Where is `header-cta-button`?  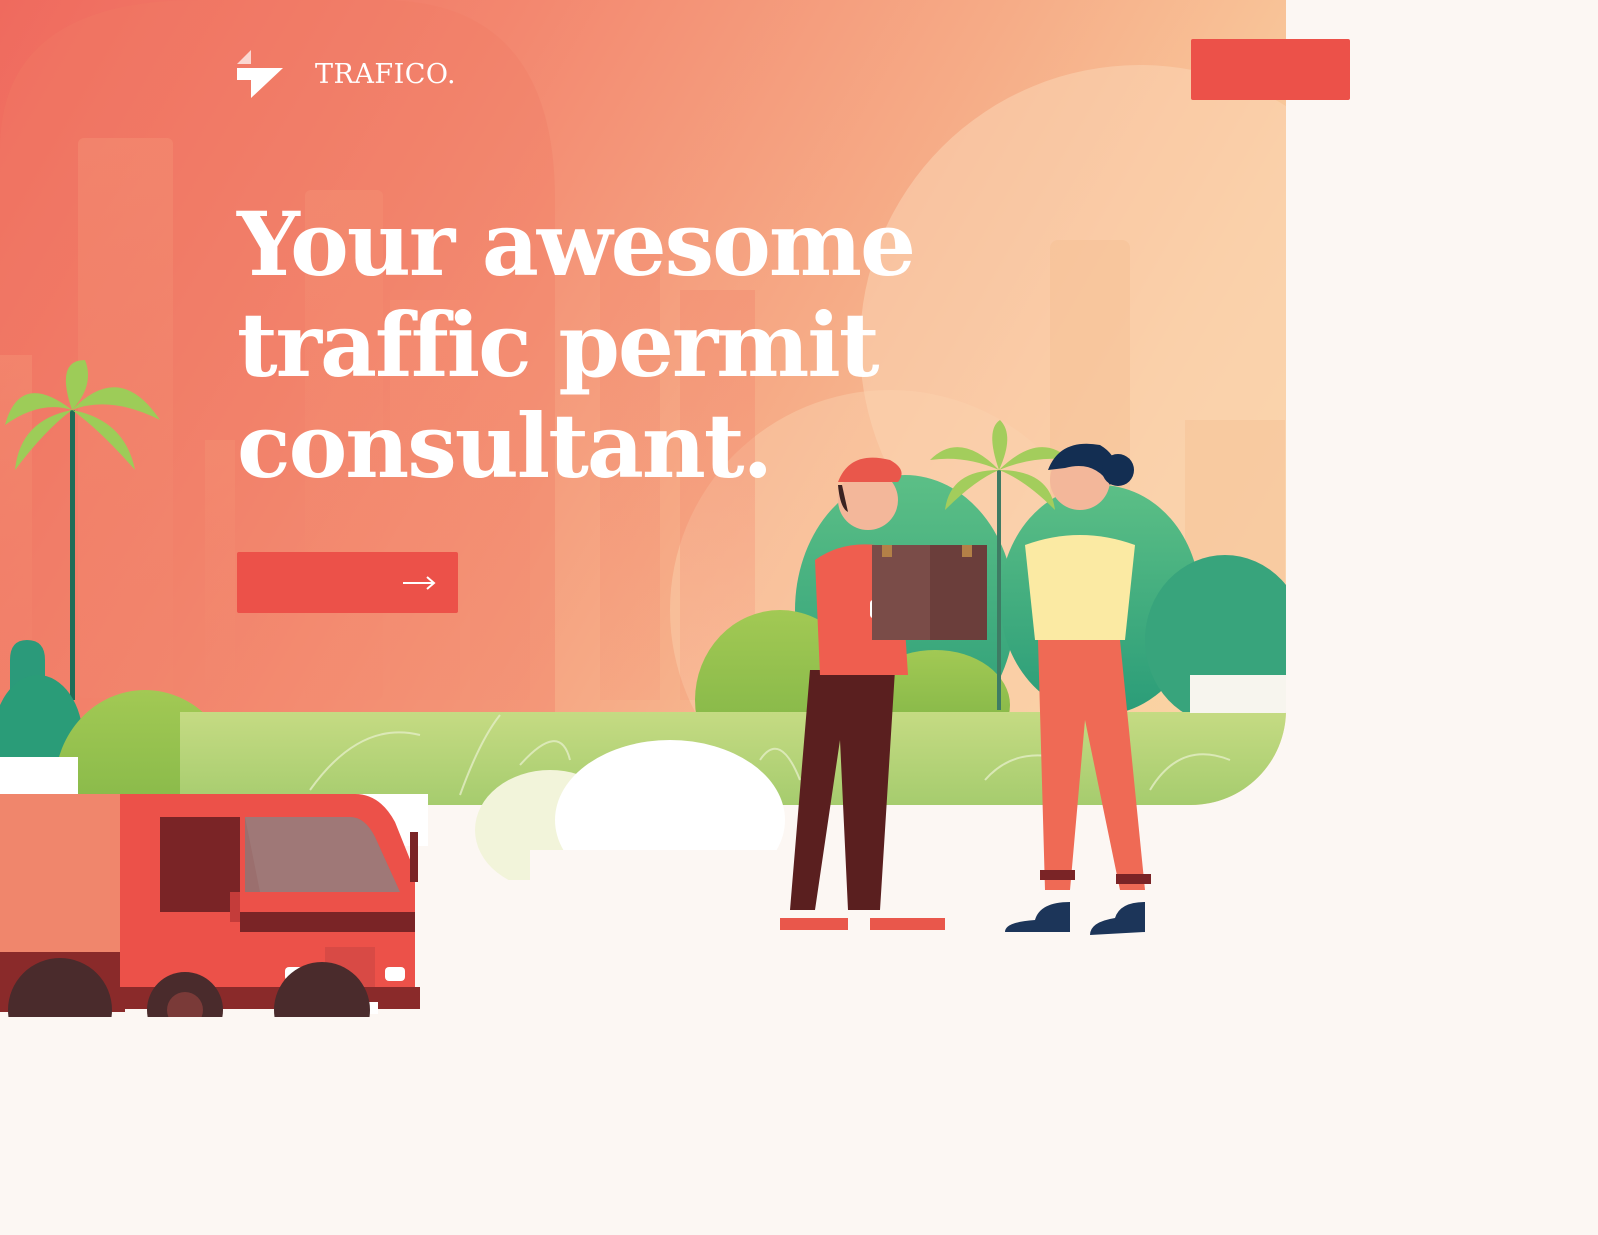
header-cta-button is located at coordinates (1270, 69).